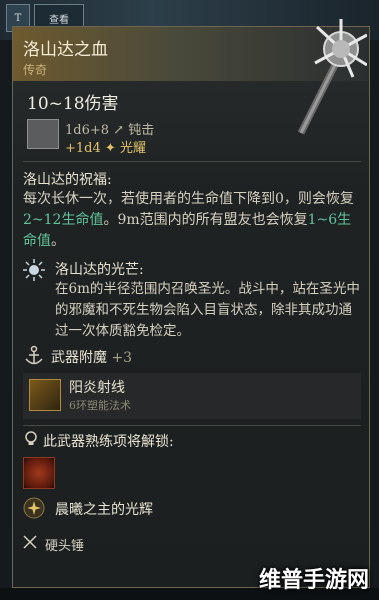  Describe the element at coordinates (35, 70) in the screenshot. I see `item-rarity: 传奇` at that location.